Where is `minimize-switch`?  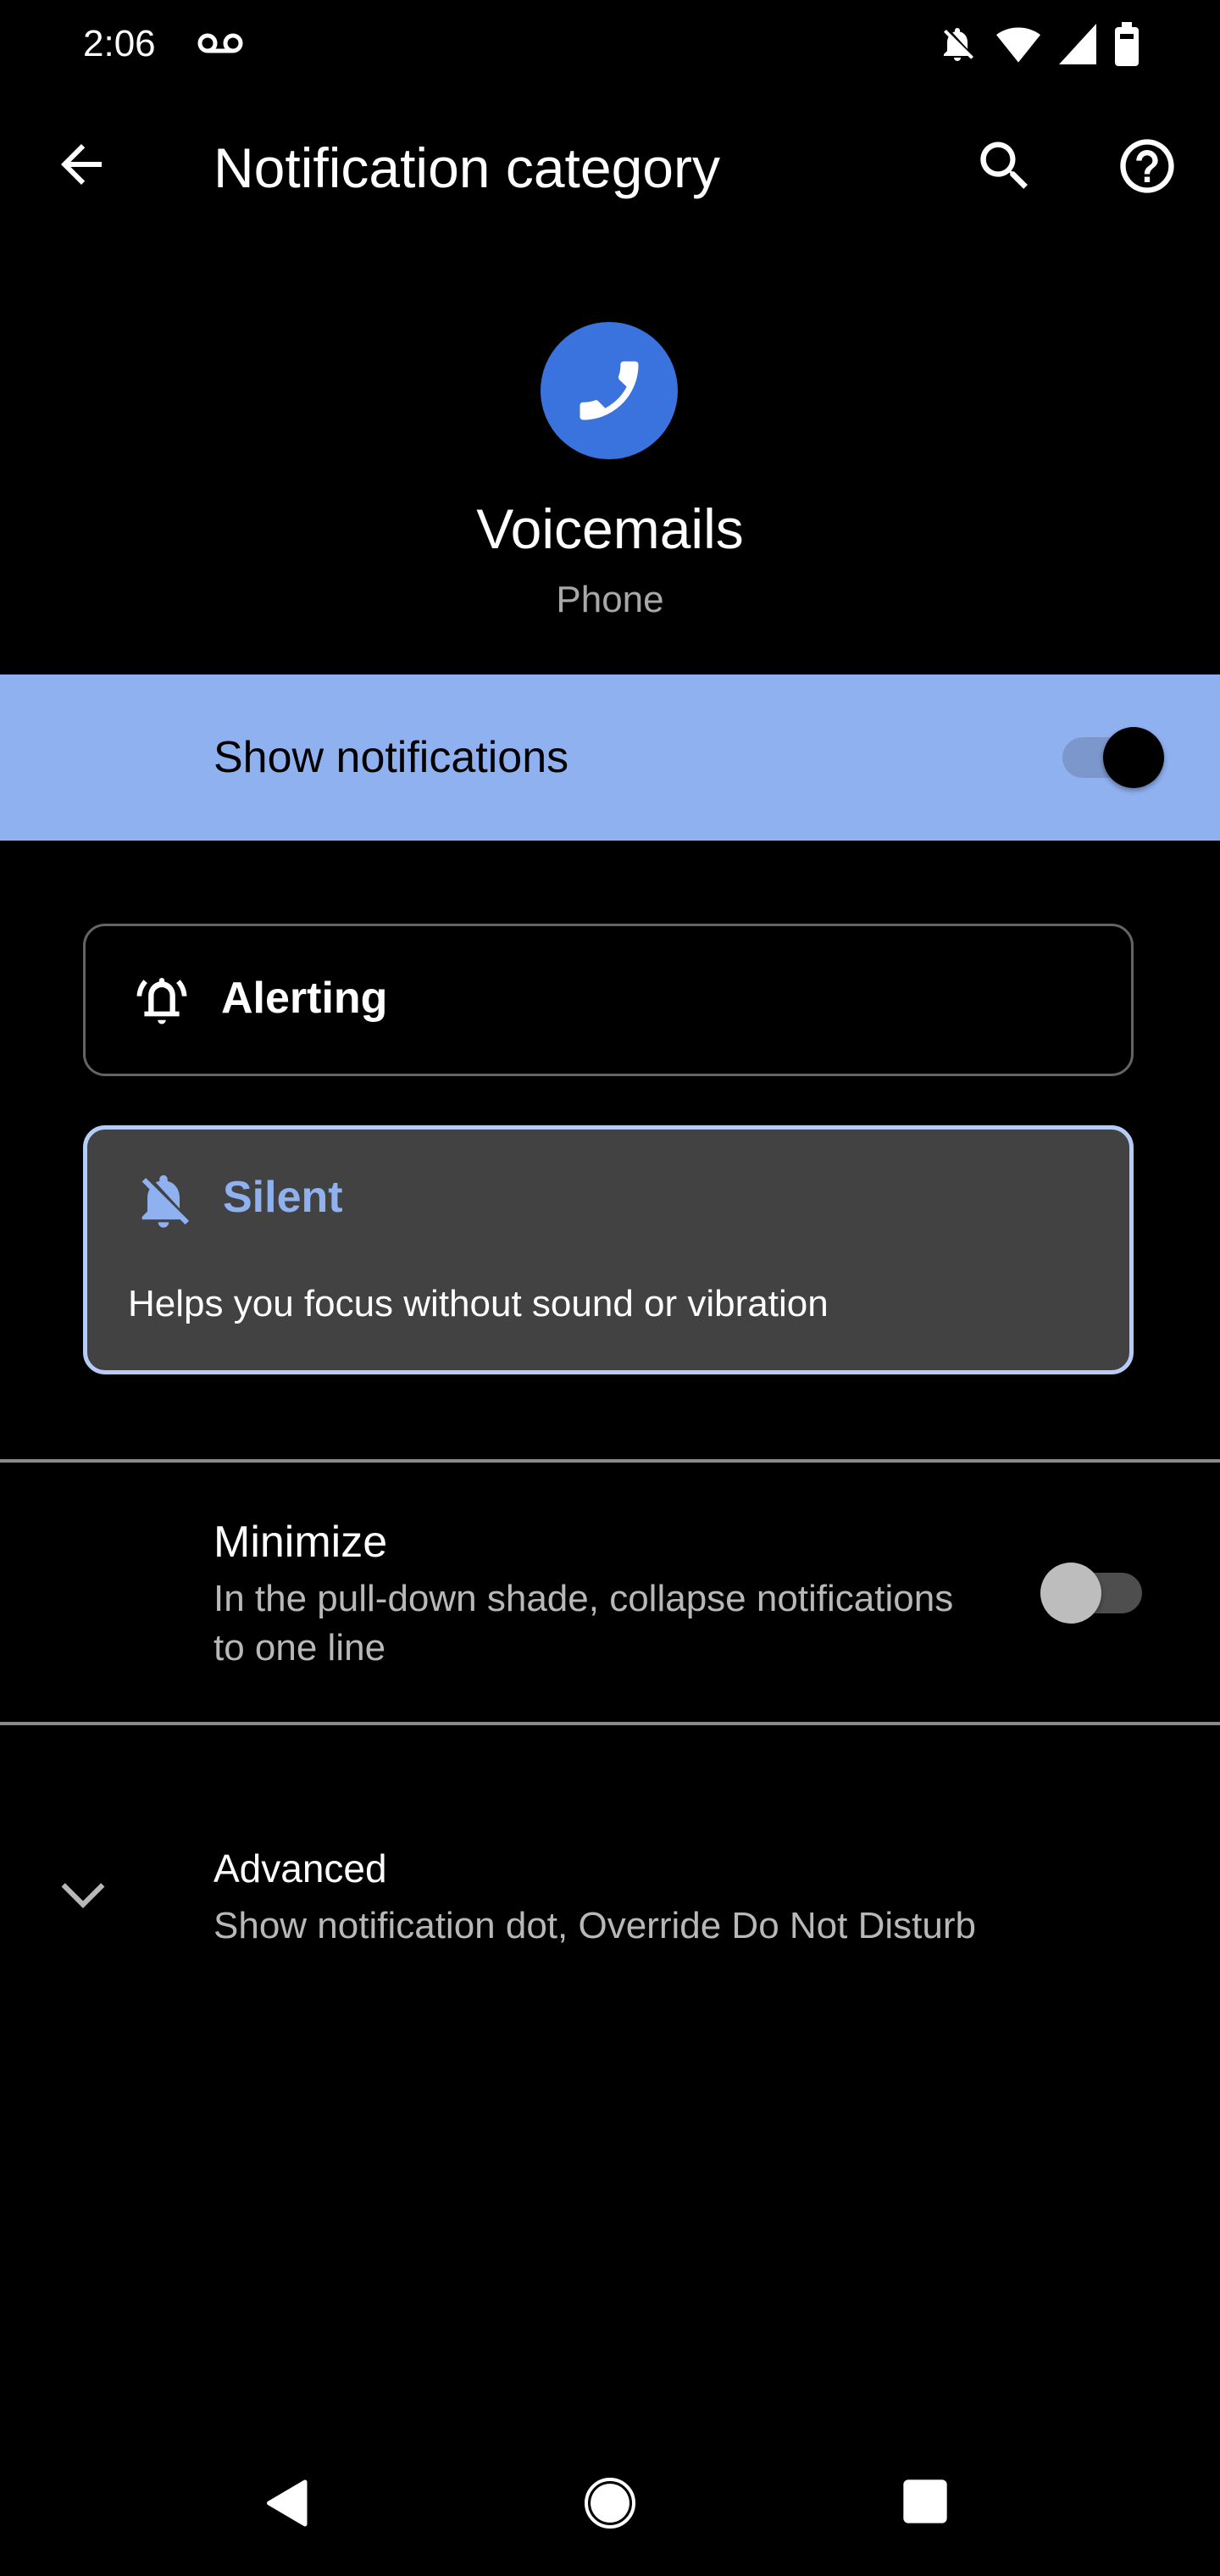
minimize-switch is located at coordinates (1091, 1593).